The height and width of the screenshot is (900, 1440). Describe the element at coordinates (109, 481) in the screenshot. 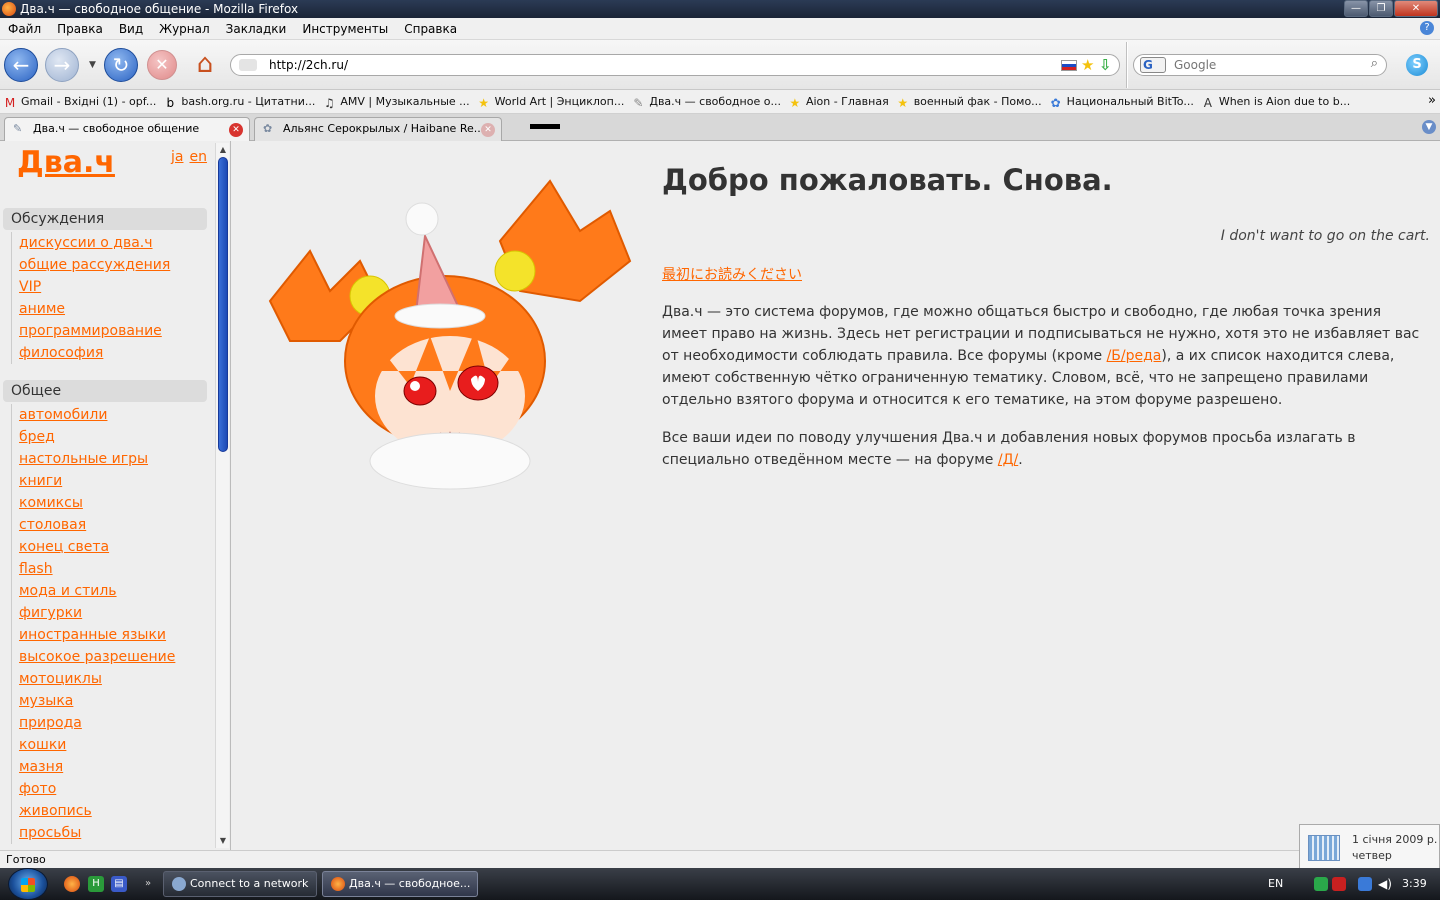

I see `board-link: книги` at that location.